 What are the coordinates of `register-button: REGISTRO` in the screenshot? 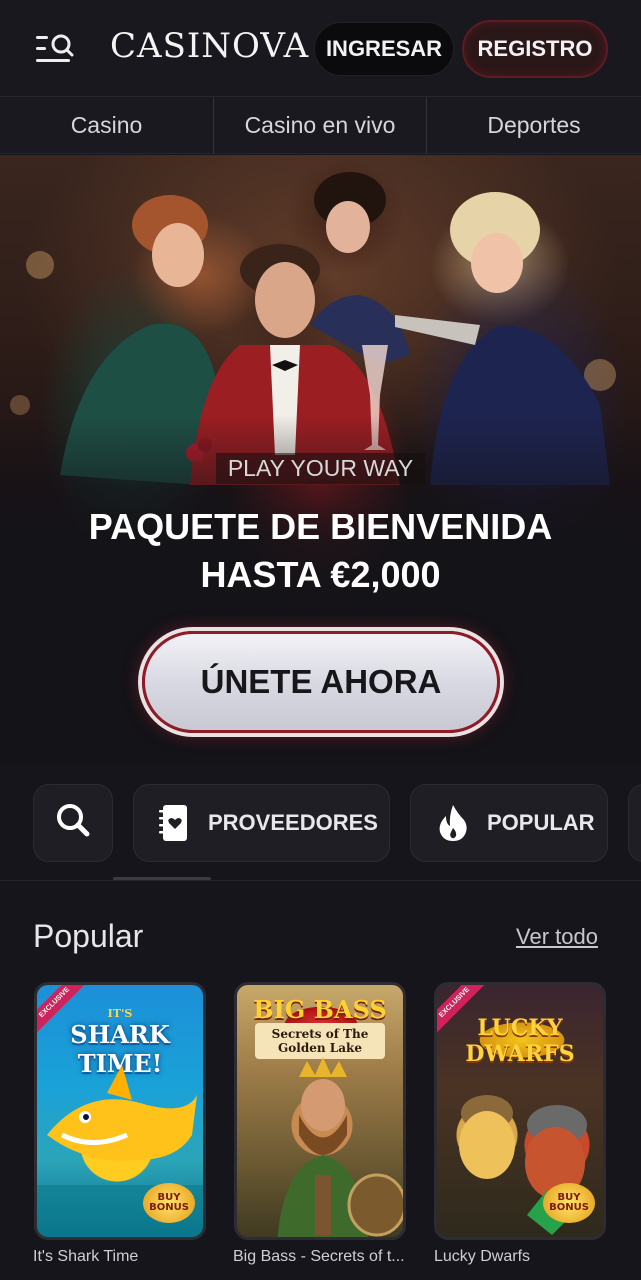 It's located at (535, 49).